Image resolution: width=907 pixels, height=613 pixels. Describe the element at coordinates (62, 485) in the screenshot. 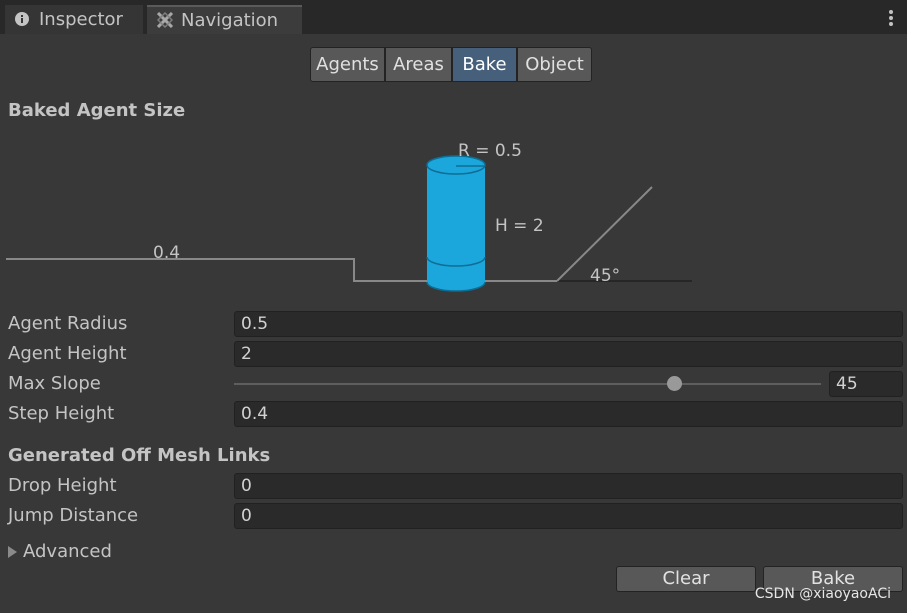

I see `drop-height-label: Drop Height` at that location.